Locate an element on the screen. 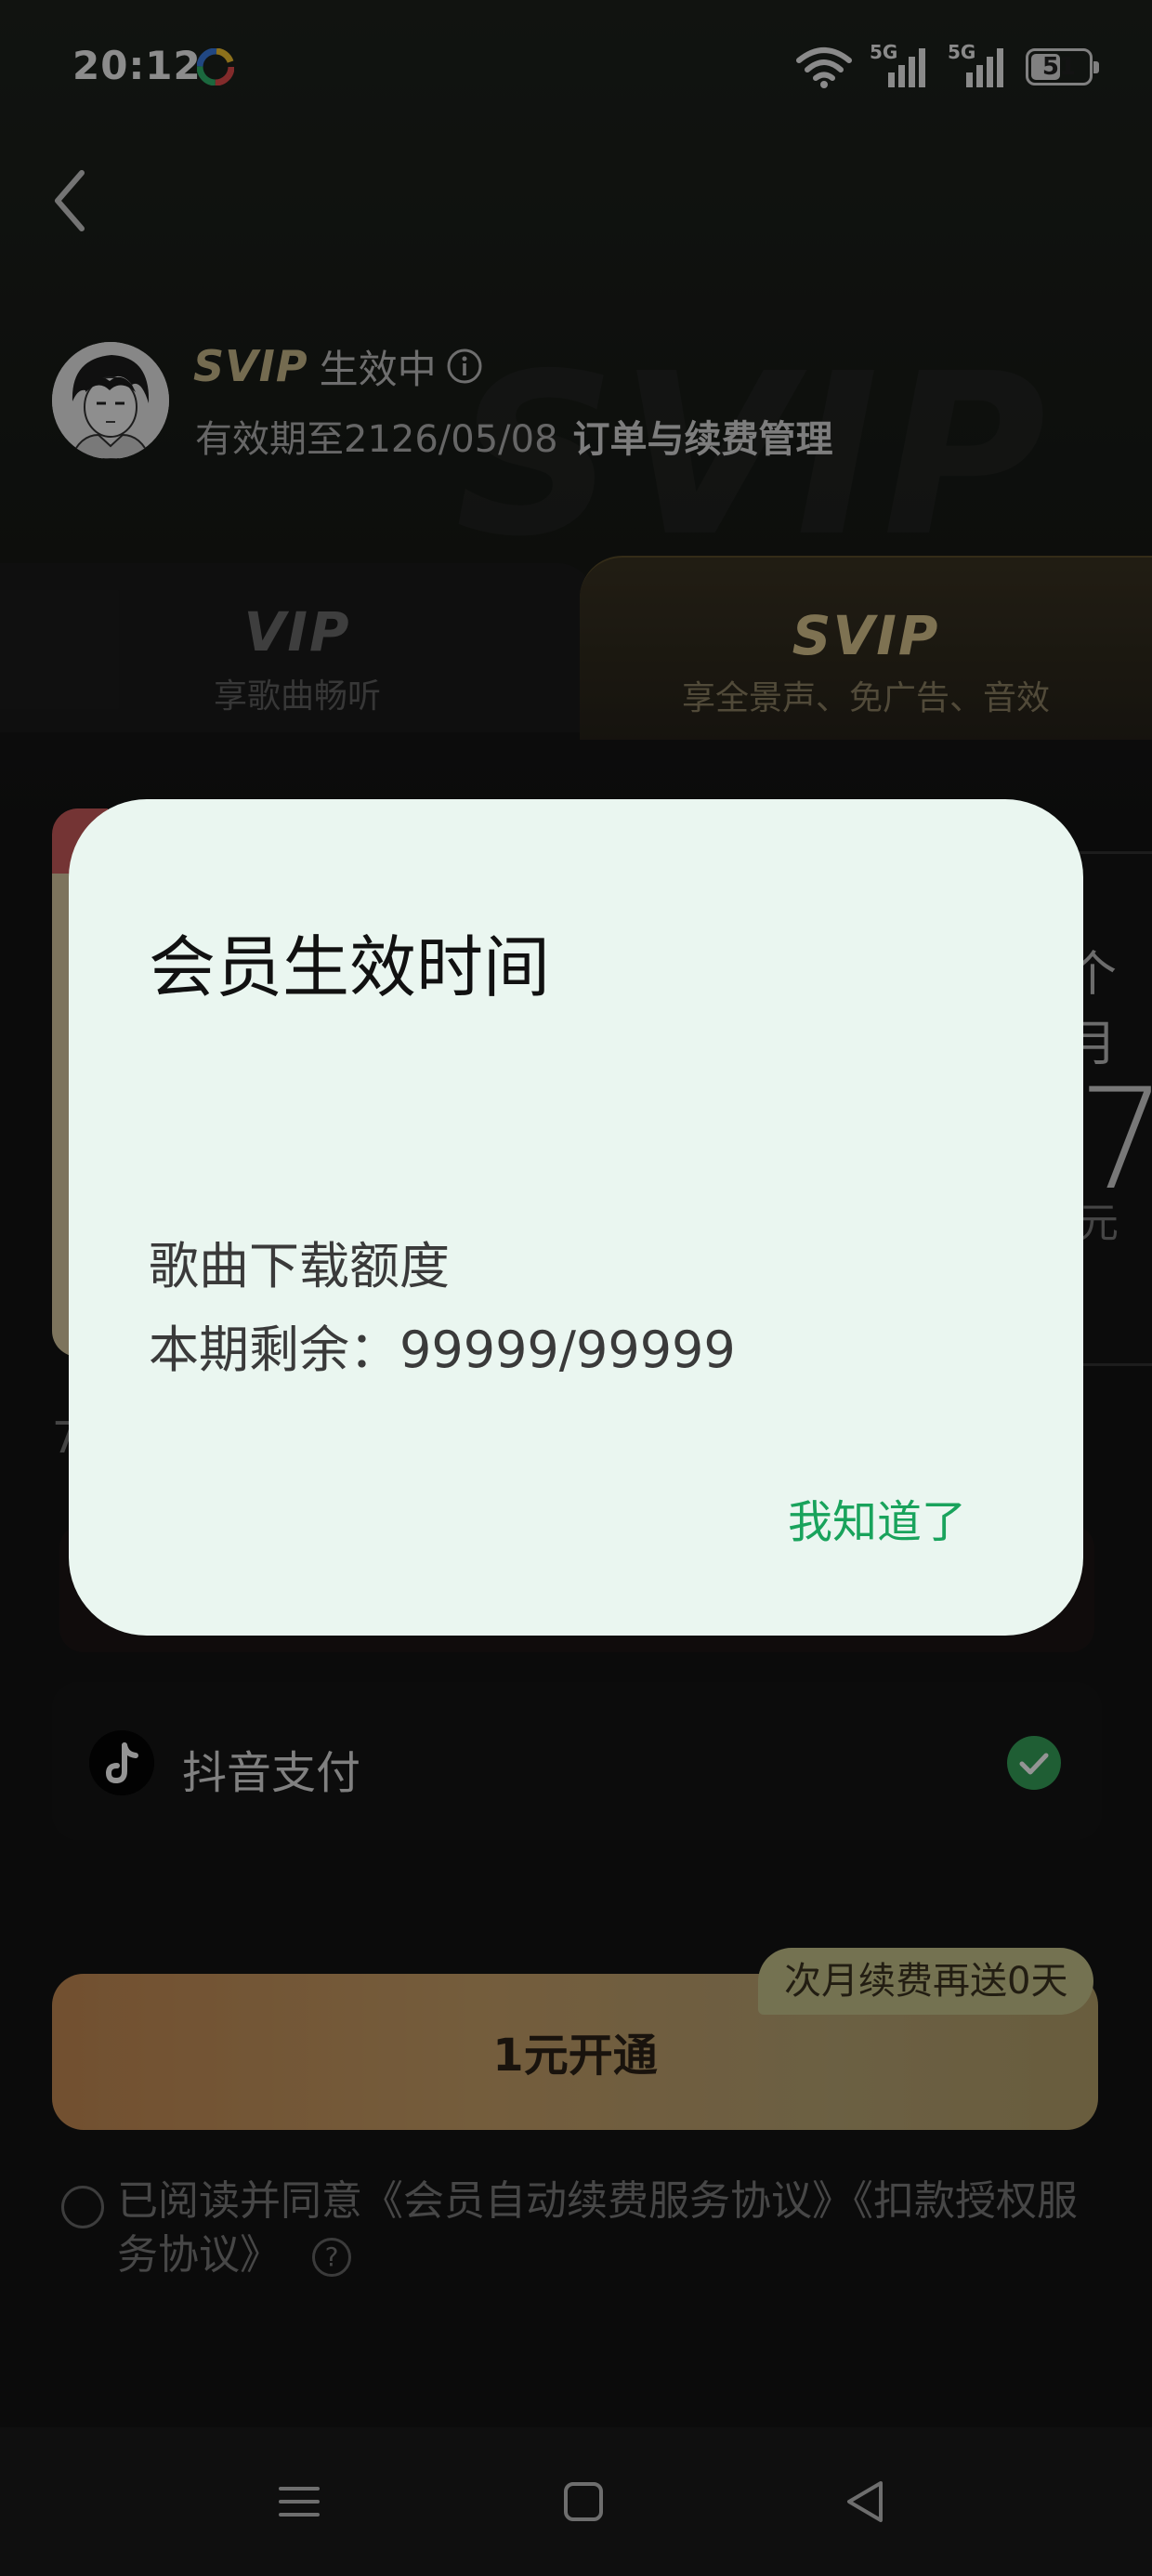 This screenshot has width=1152, height=2576. home-square-icon is located at coordinates (583, 2501).